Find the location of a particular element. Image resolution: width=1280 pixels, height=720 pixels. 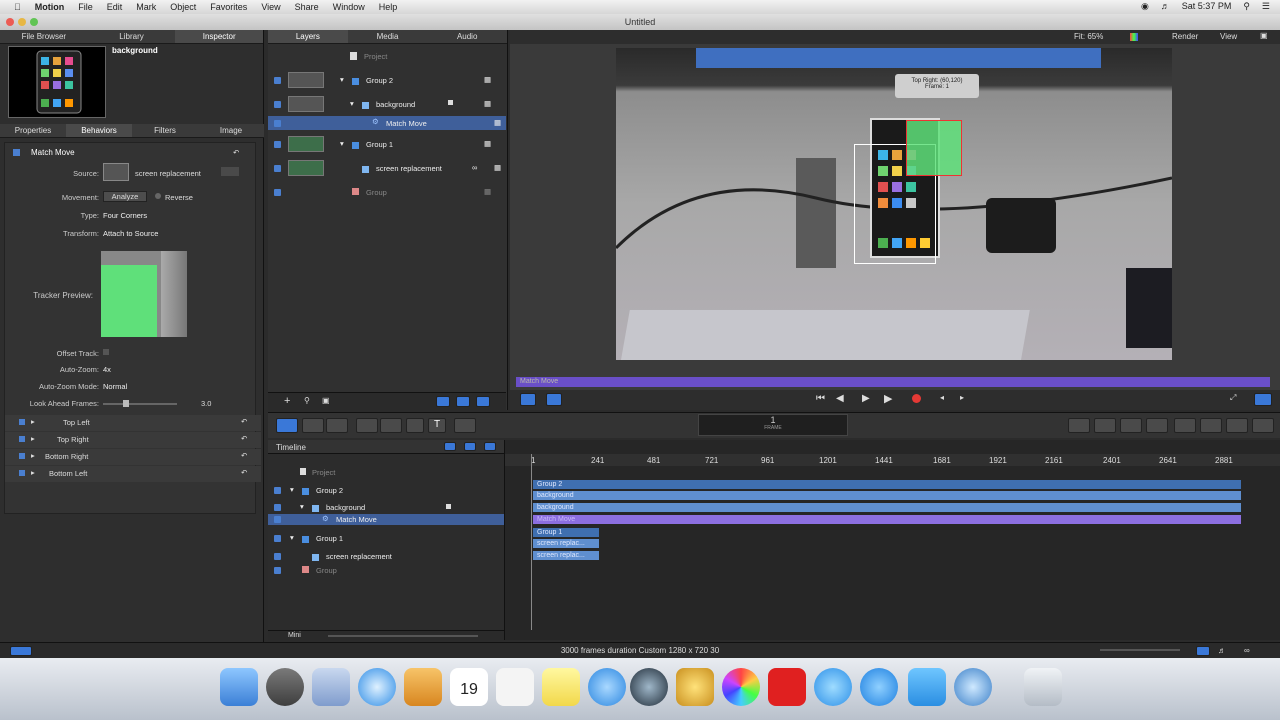

layer-row-project: Project is located at coordinates (387, 56).